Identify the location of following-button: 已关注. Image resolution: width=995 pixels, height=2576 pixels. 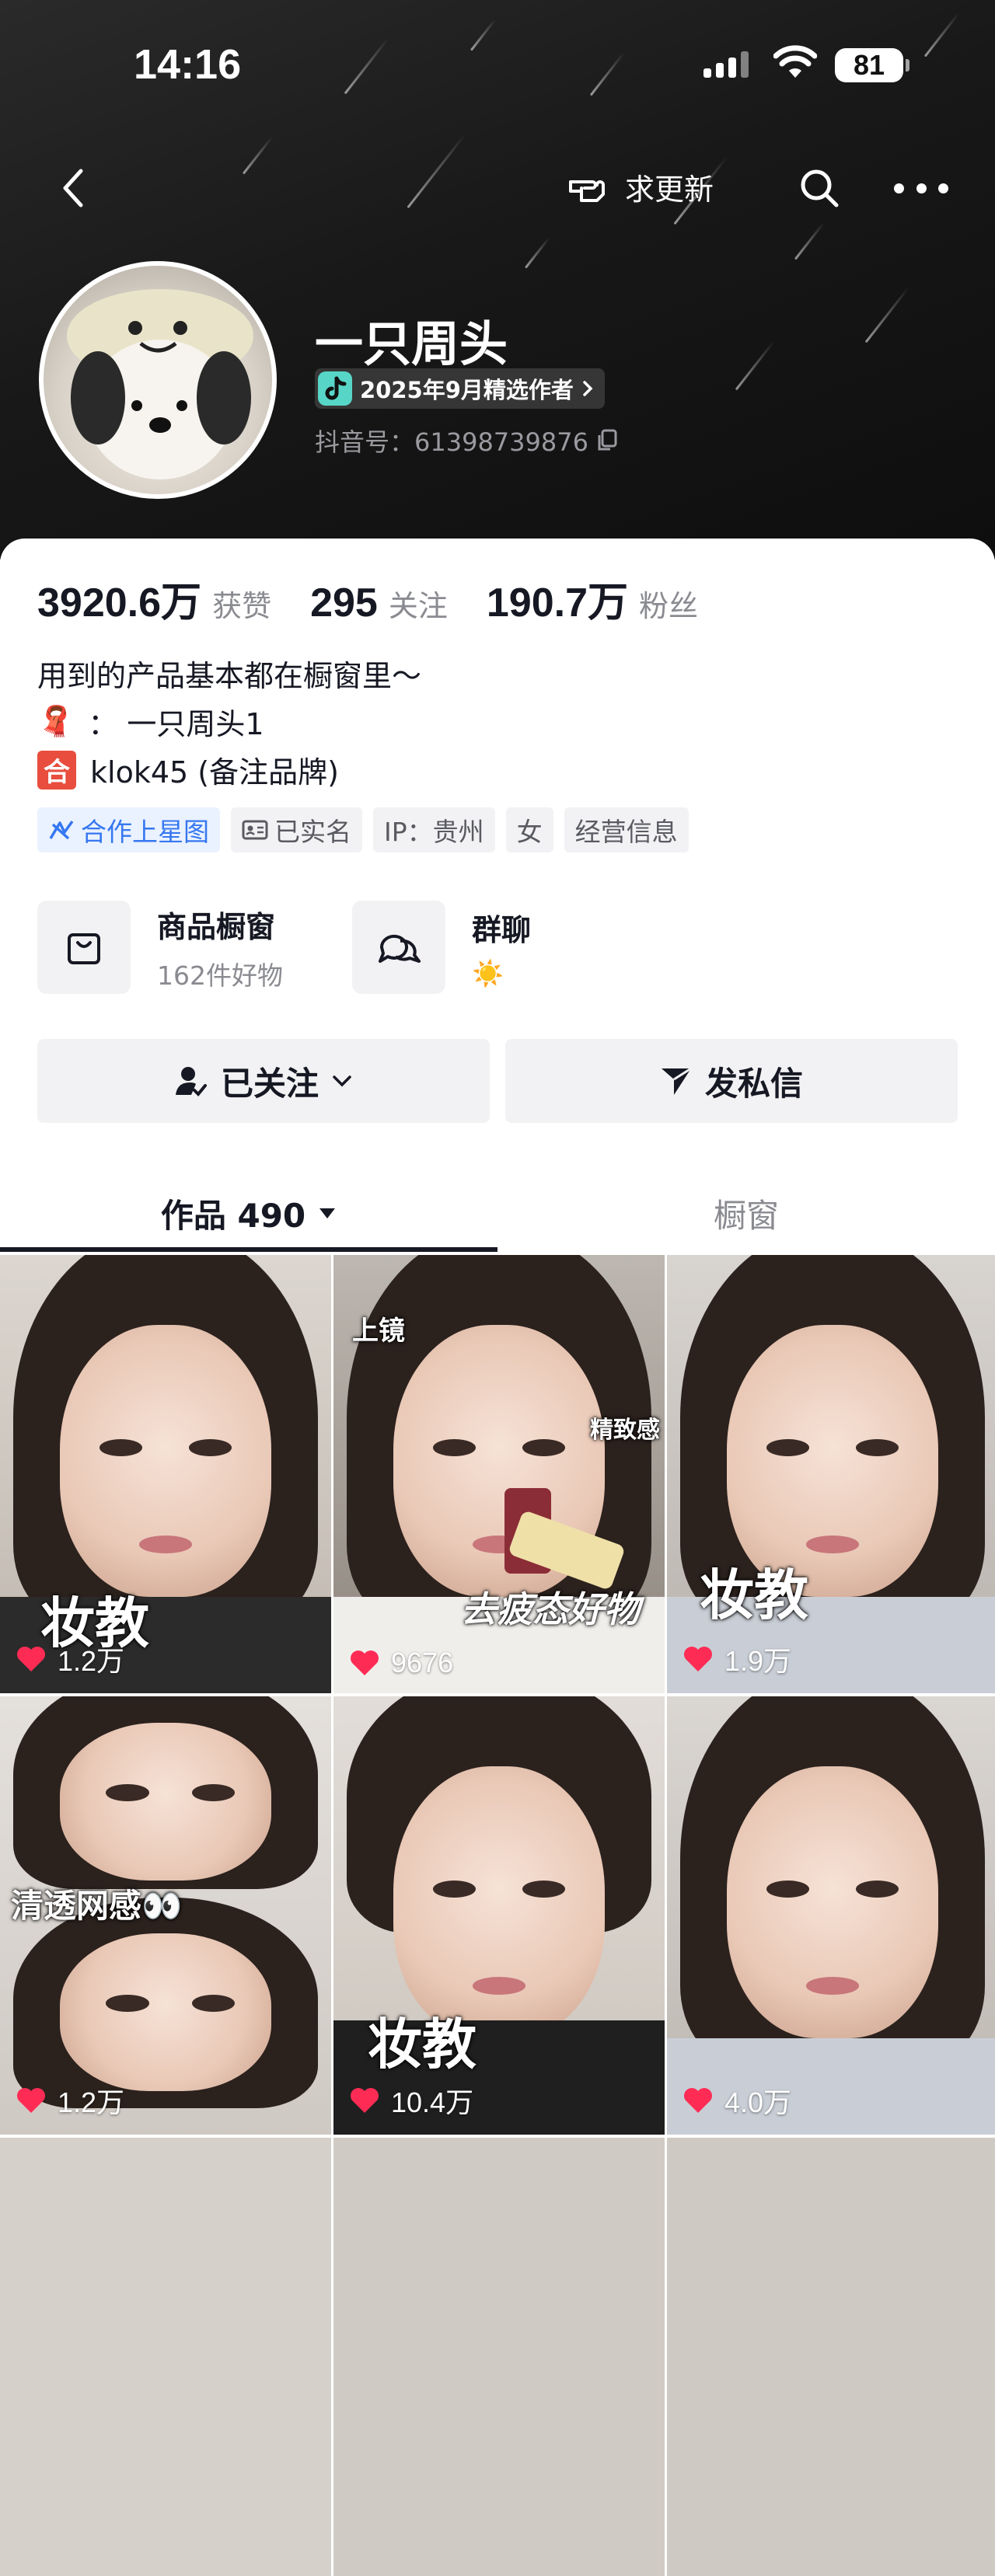
(263, 1081).